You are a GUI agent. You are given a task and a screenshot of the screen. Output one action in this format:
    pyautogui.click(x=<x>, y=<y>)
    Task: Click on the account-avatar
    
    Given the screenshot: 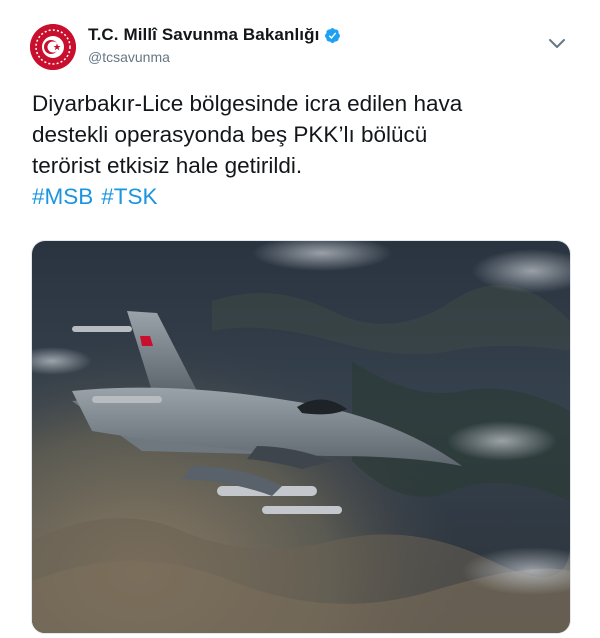 What is the action you would take?
    pyautogui.click(x=53, y=47)
    